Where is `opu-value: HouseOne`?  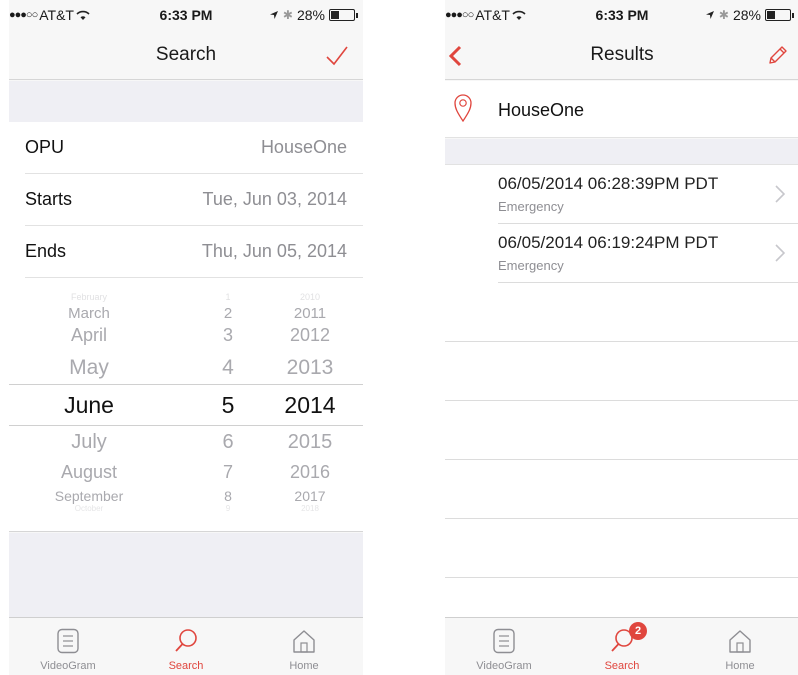 opu-value: HouseOne is located at coordinates (303, 147).